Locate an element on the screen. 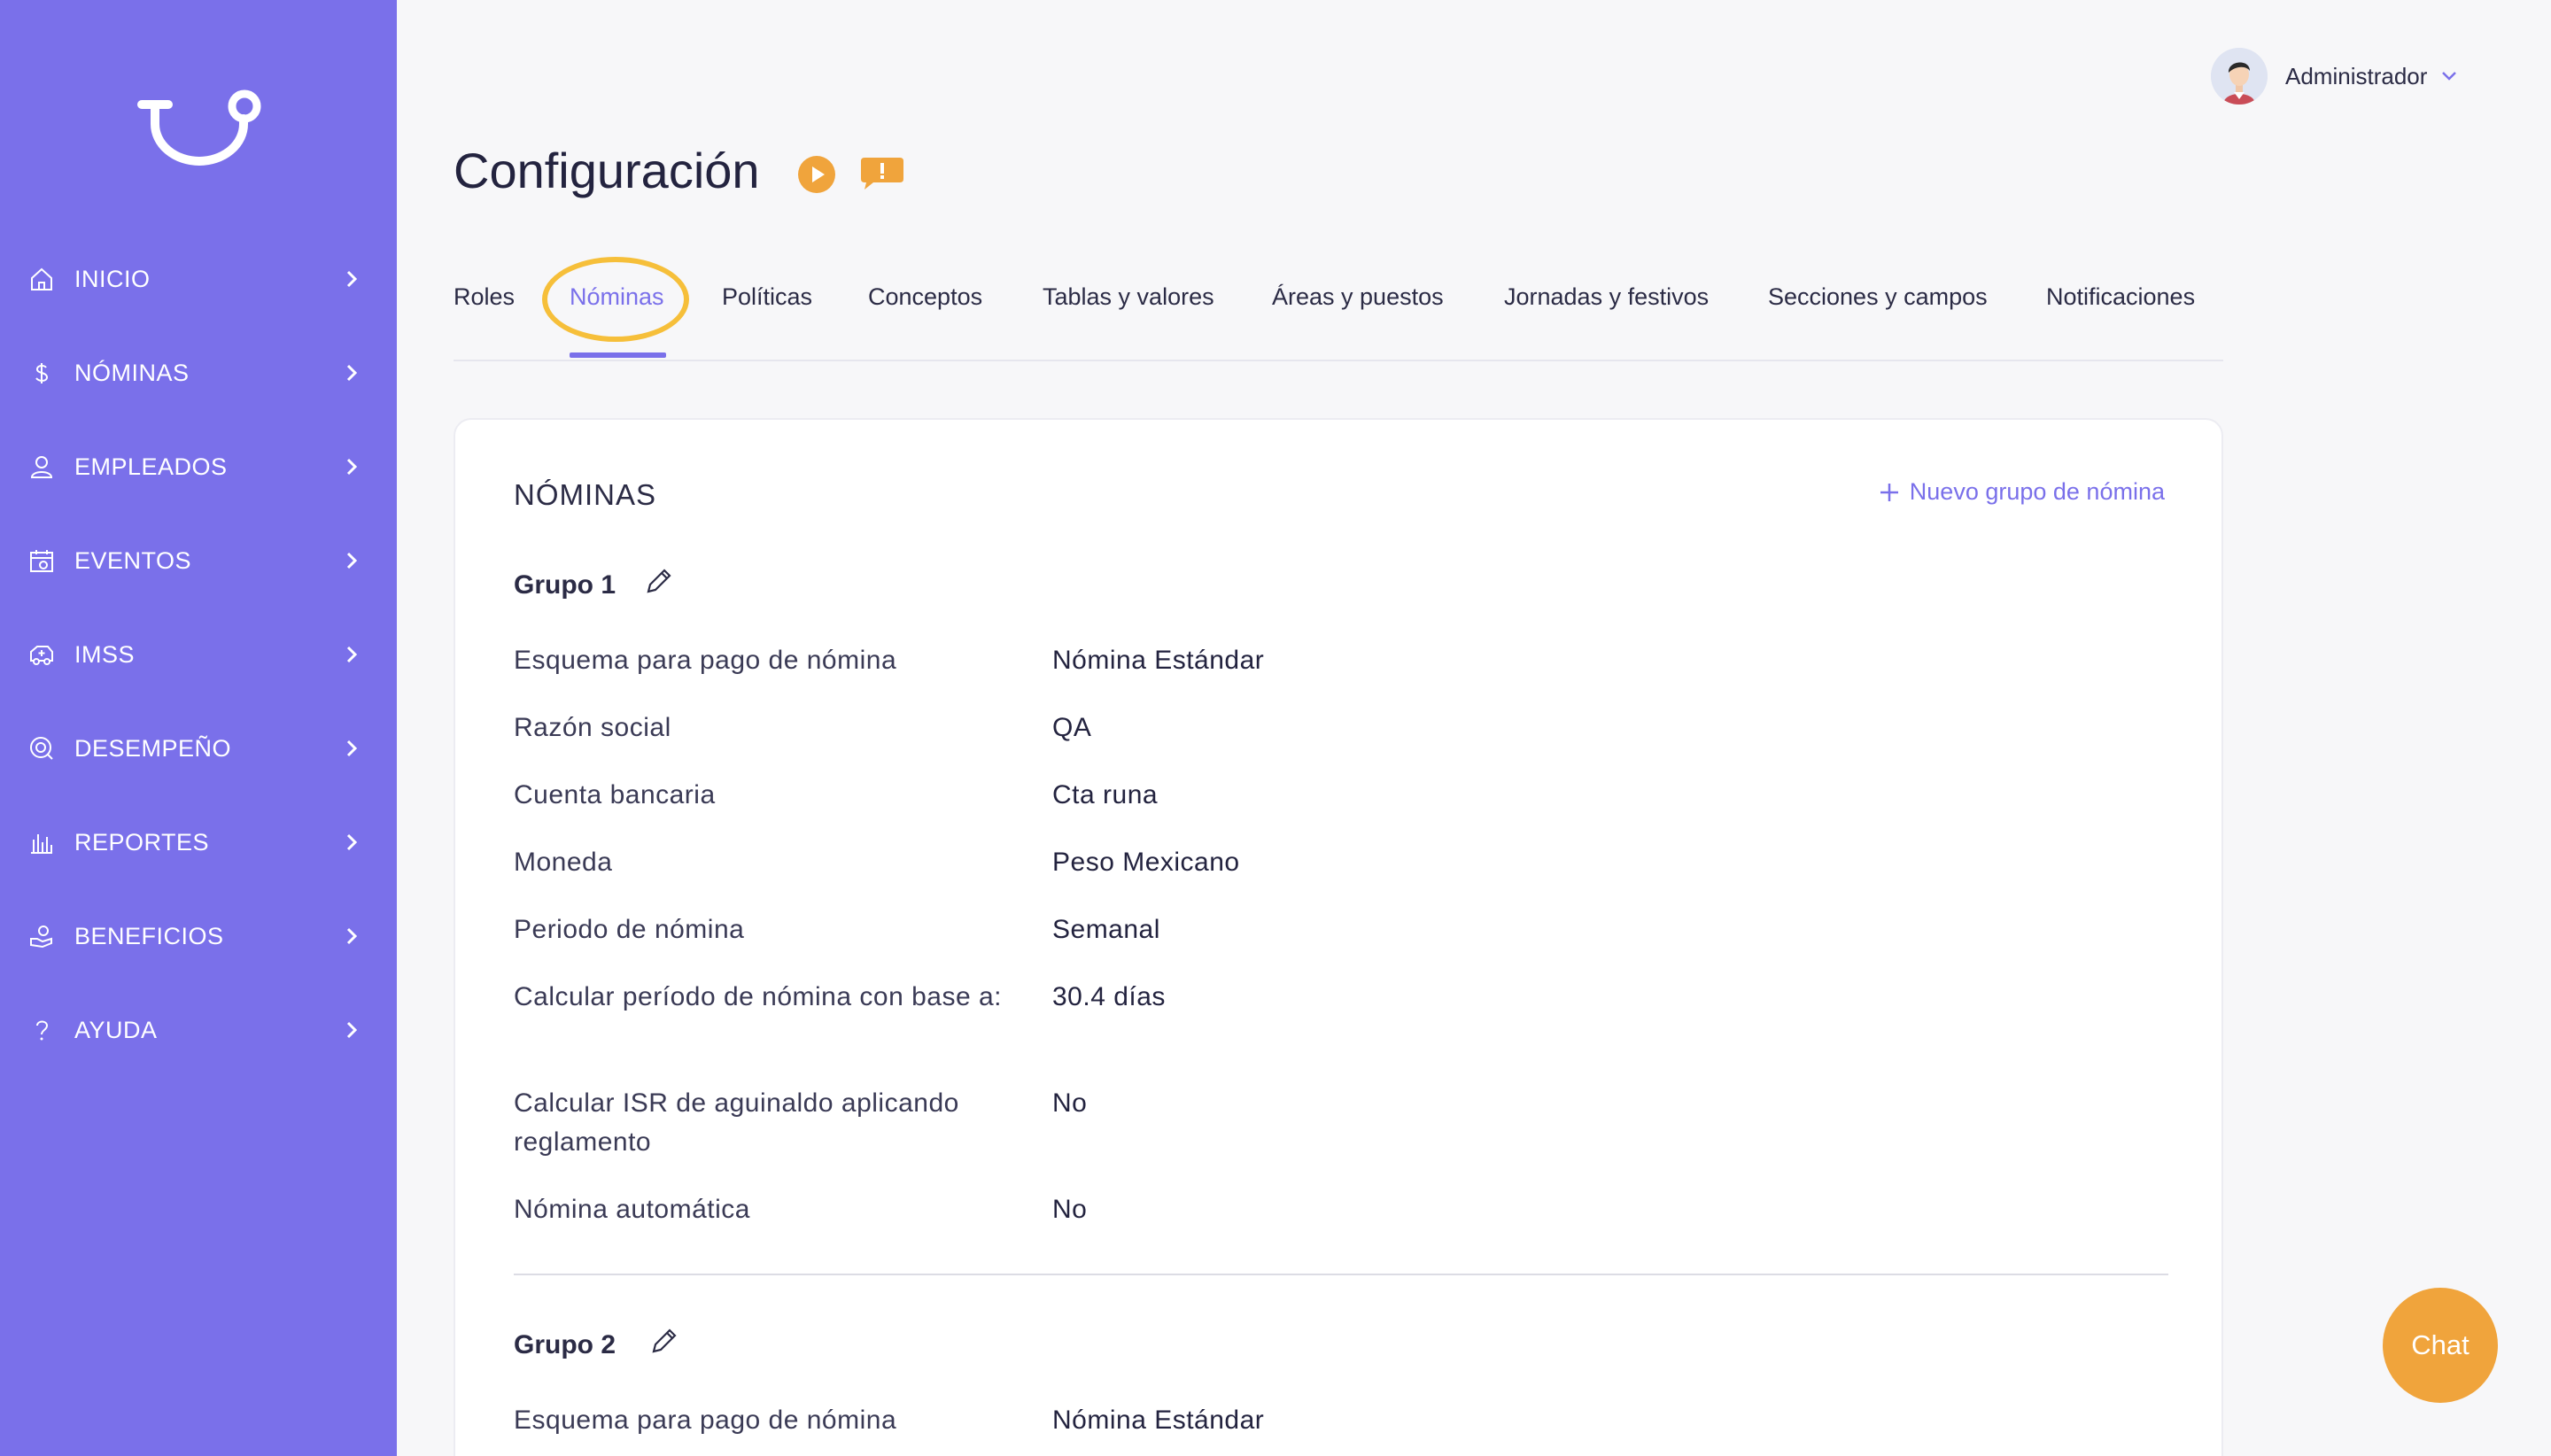  tab-roles: Roles is located at coordinates (485, 297).